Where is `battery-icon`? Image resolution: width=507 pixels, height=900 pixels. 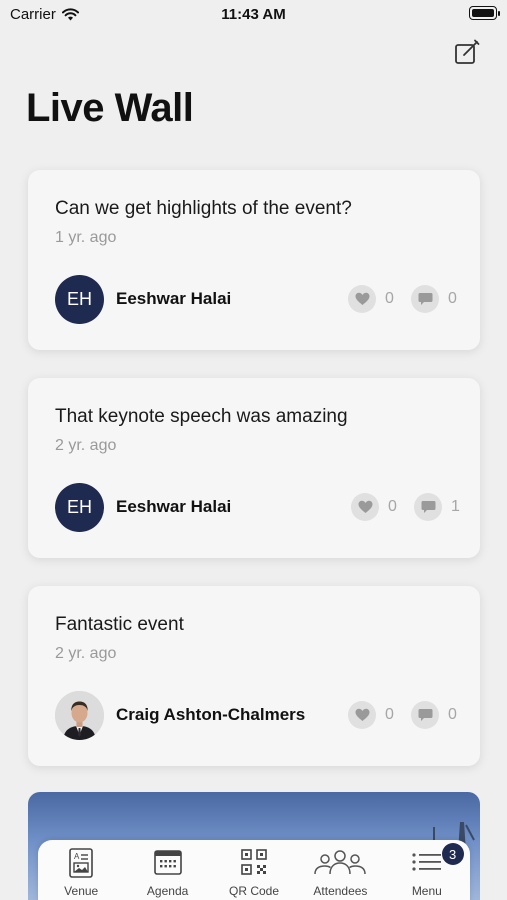
battery-icon is located at coordinates (484, 13).